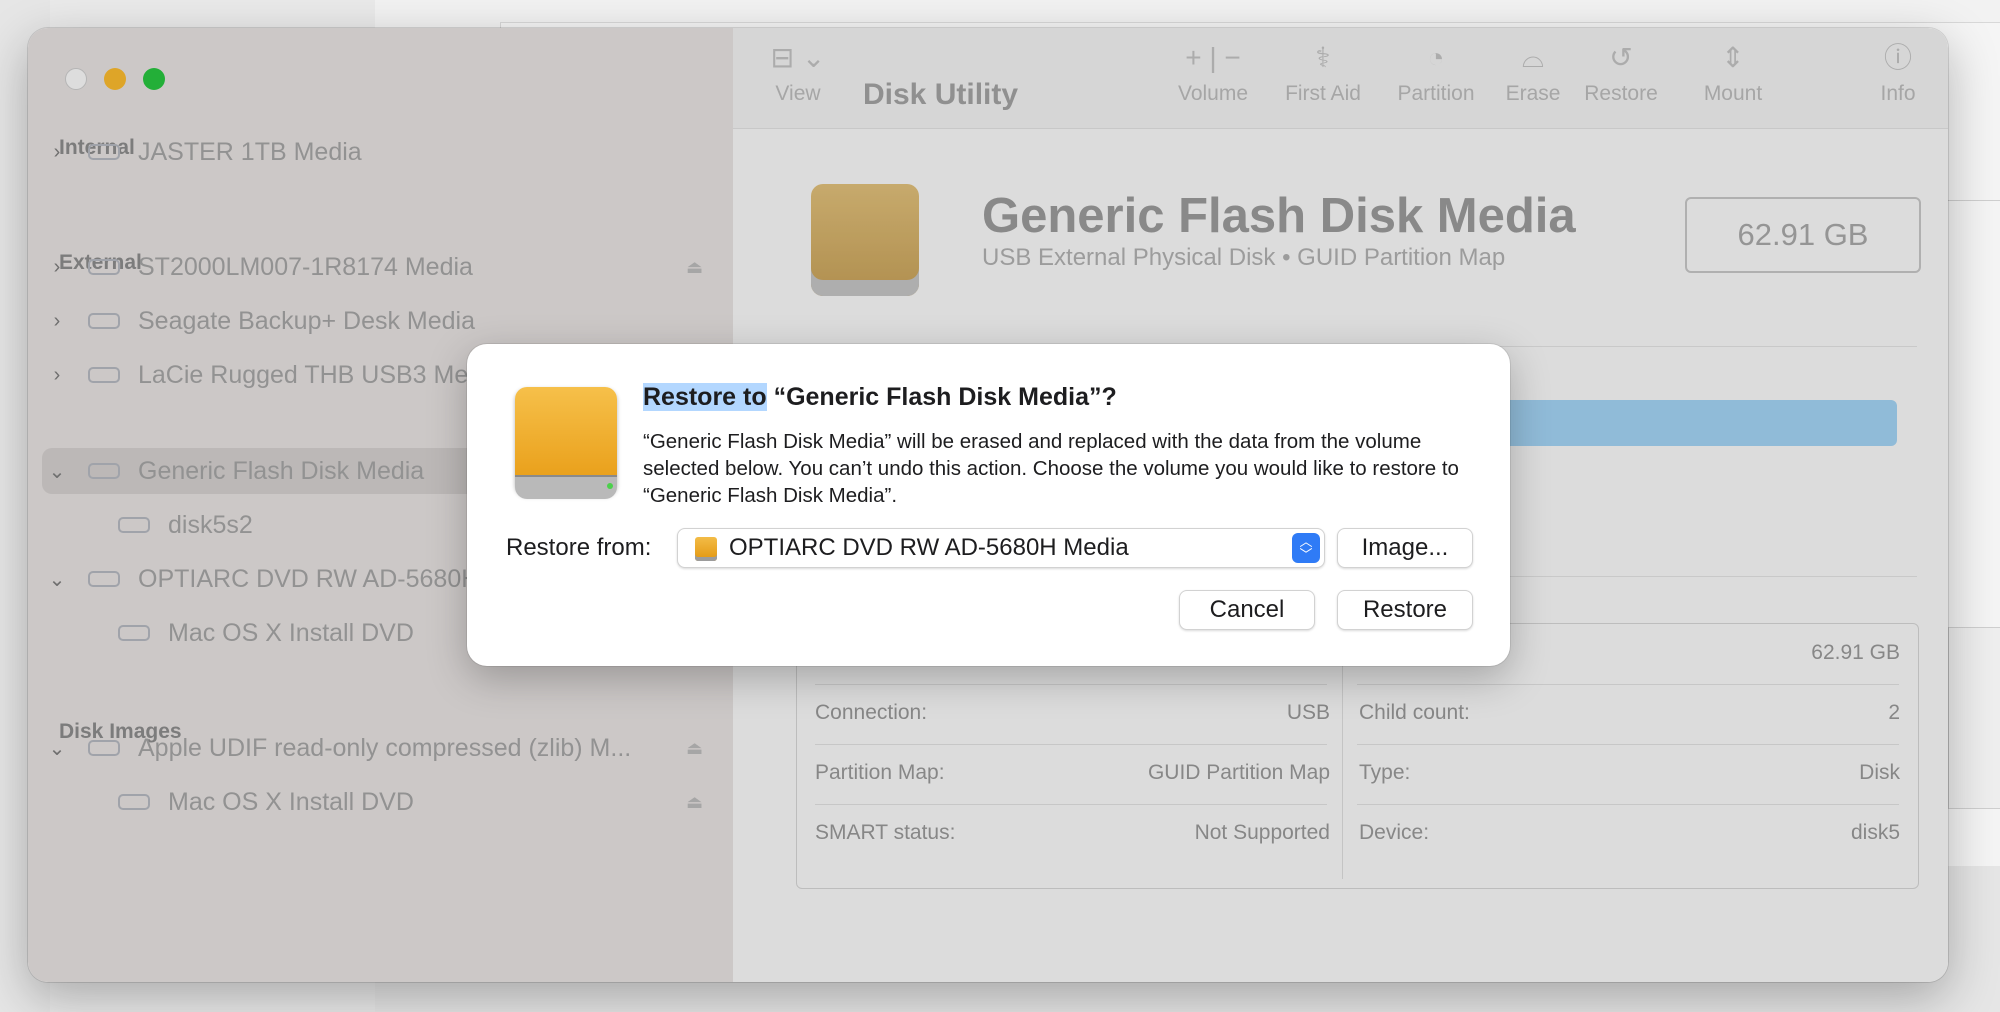 This screenshot has height=1012, width=2000. What do you see at coordinates (1974, 220) in the screenshot?
I see `background-panel-edge` at bounding box center [1974, 220].